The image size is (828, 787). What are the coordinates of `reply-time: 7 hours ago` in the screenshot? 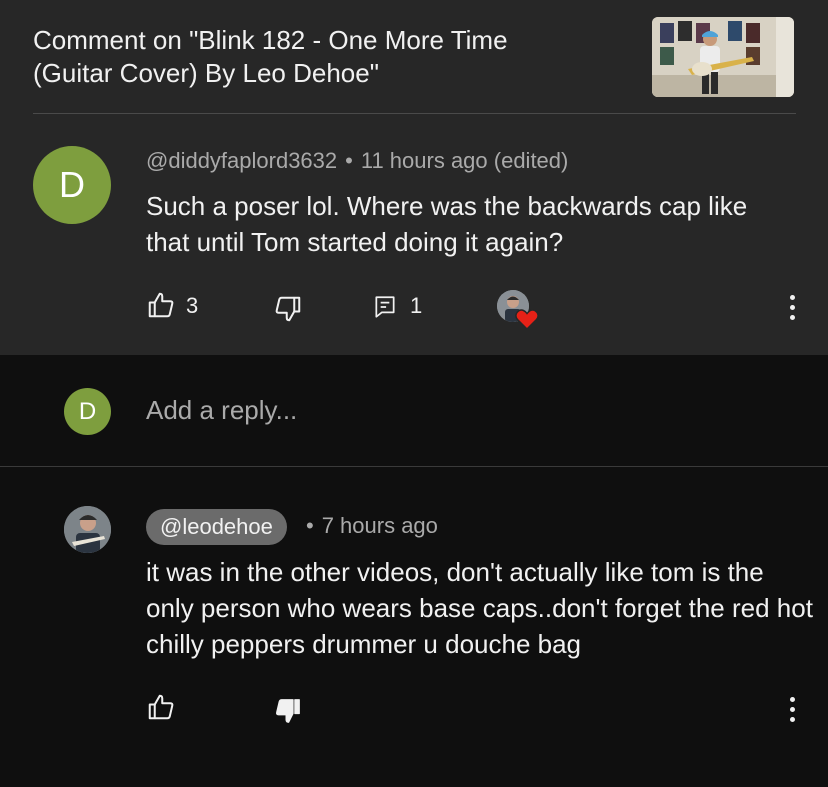 It's located at (379, 525).